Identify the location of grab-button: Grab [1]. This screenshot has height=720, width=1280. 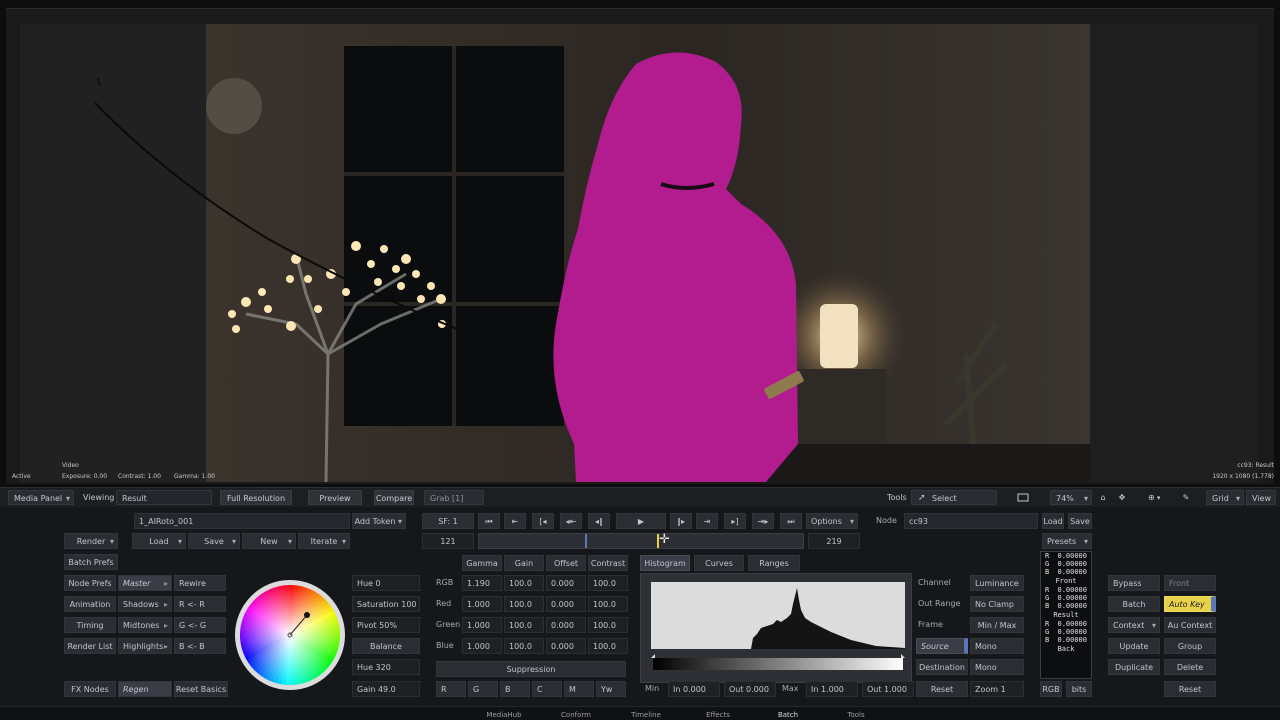
(454, 497).